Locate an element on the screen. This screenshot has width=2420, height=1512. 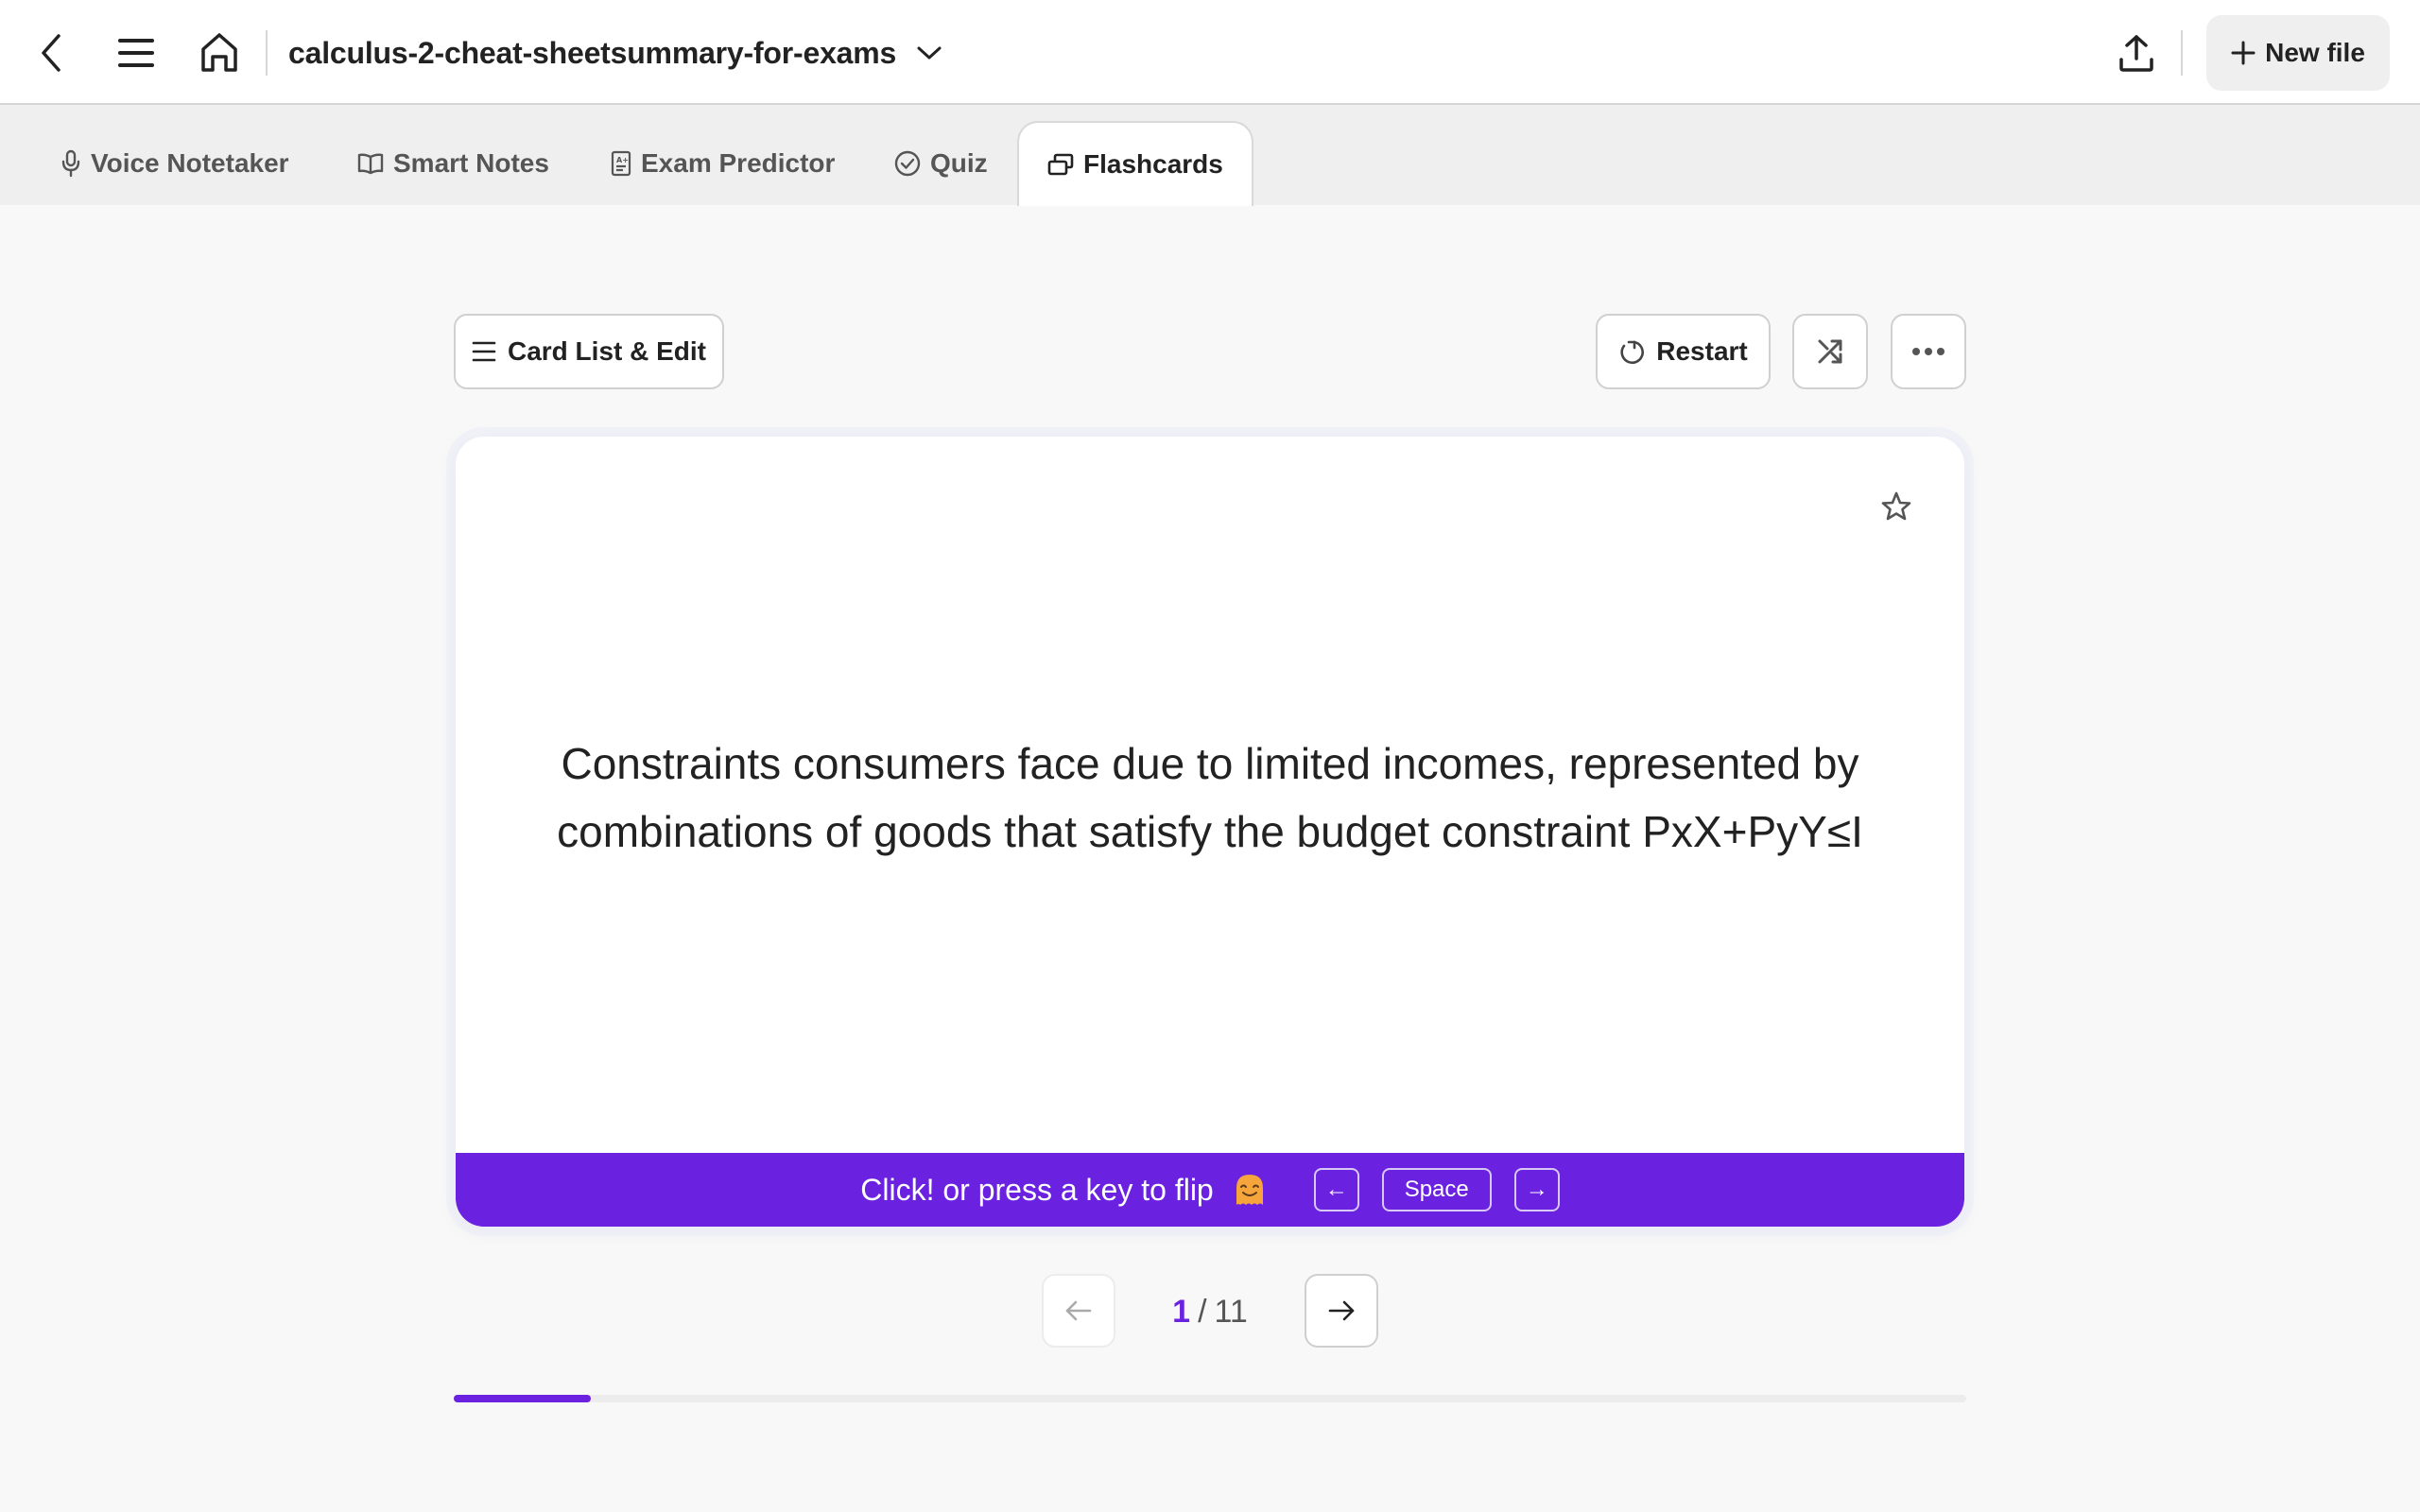
shuffle-button is located at coordinates (1830, 351).